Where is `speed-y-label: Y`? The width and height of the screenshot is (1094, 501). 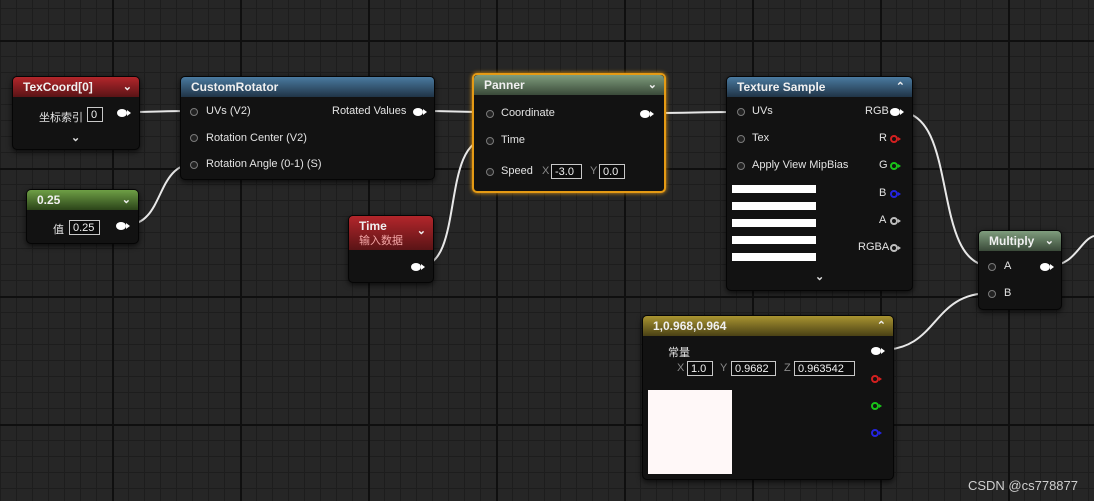
speed-y-label: Y is located at coordinates (594, 171).